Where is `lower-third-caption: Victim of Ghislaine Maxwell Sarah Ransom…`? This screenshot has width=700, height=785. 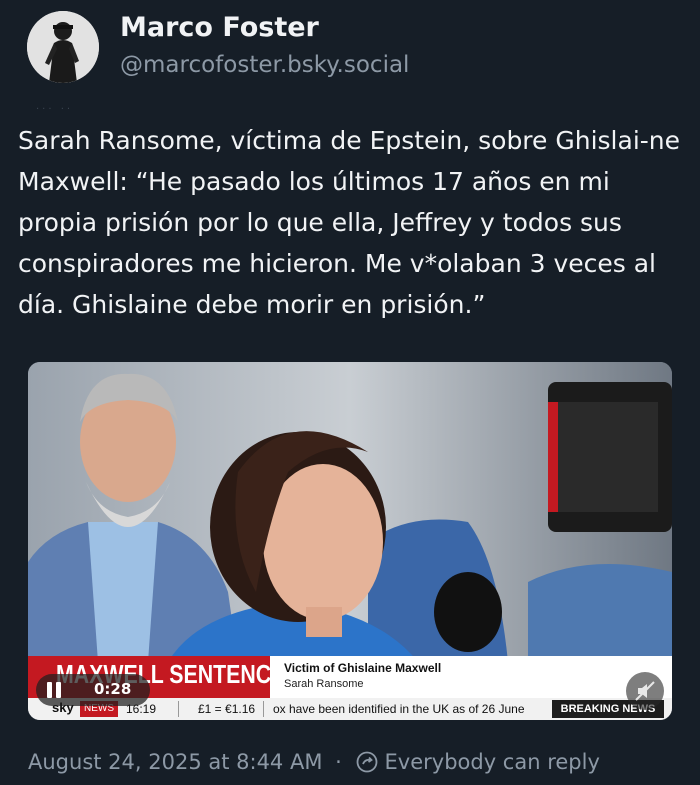 lower-third-caption: Victim of Ghislaine Maxwell Sarah Ransom… is located at coordinates (471, 677).